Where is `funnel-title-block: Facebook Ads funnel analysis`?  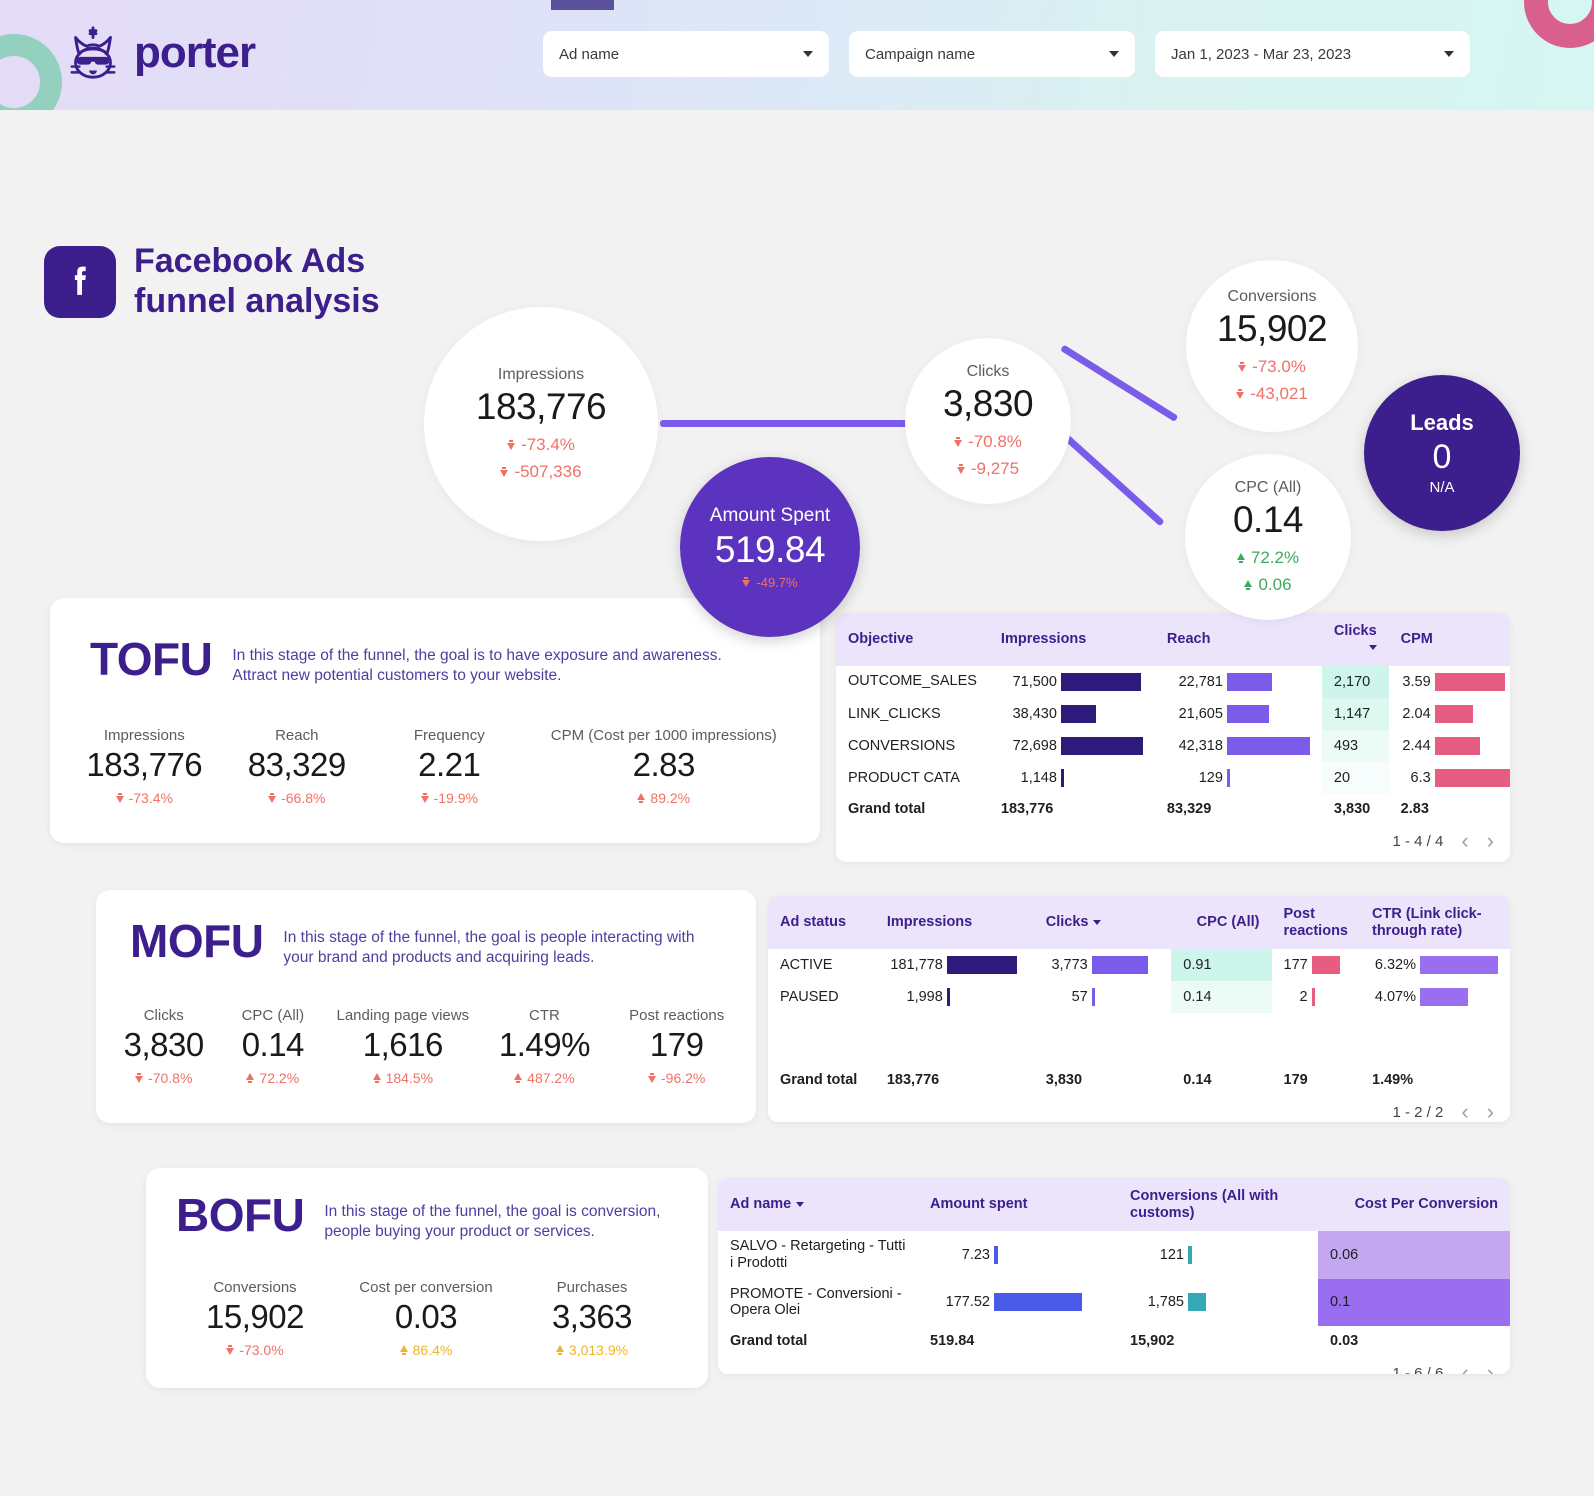
funnel-title-block: Facebook Ads funnel analysis is located at coordinates (212, 282).